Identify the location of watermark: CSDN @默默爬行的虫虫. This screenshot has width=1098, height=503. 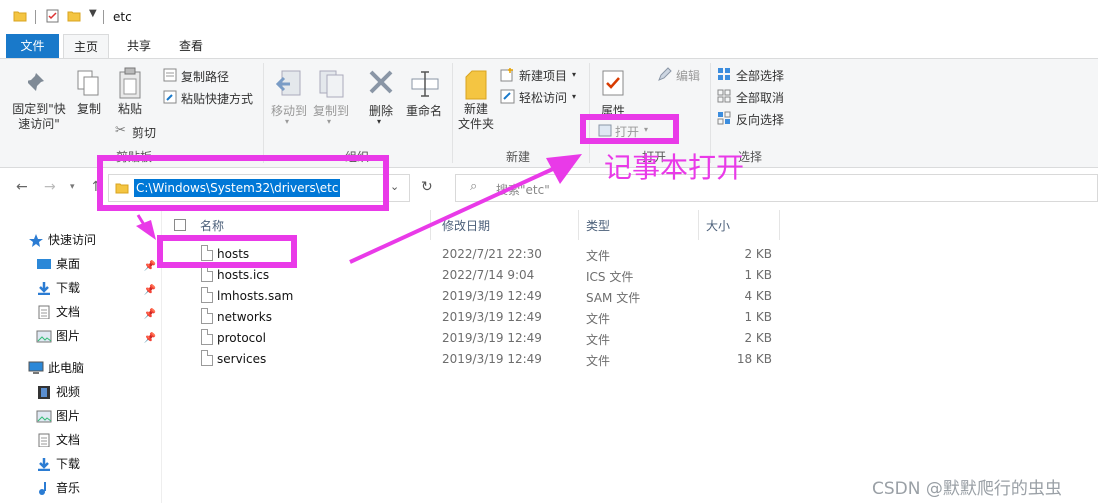
(967, 489).